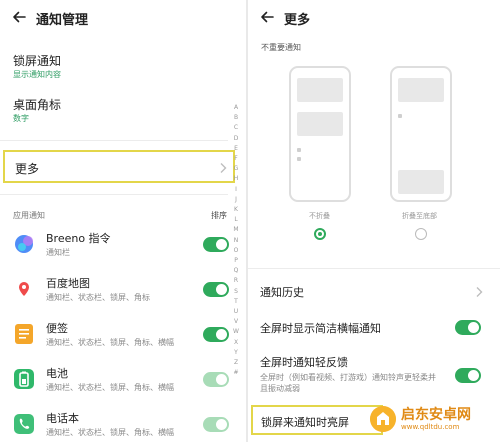 Image resolution: width=500 pixels, height=442 pixels. What do you see at coordinates (236, 118) in the screenshot?
I see `alphabet-letter: B` at bounding box center [236, 118].